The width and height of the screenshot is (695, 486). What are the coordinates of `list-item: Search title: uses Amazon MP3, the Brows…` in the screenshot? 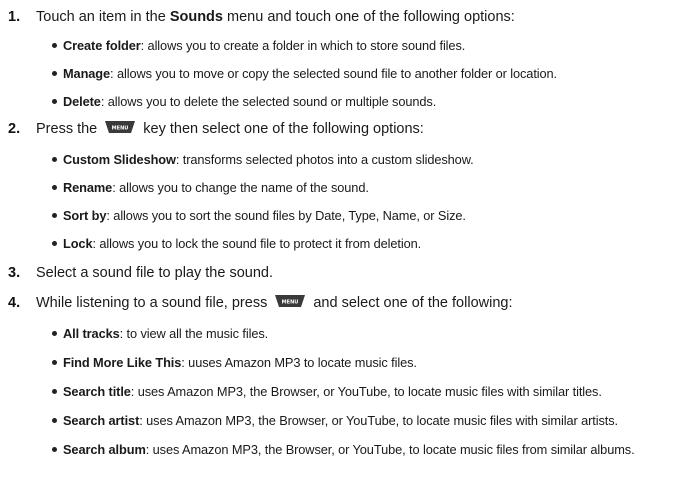 It's located at (327, 392).